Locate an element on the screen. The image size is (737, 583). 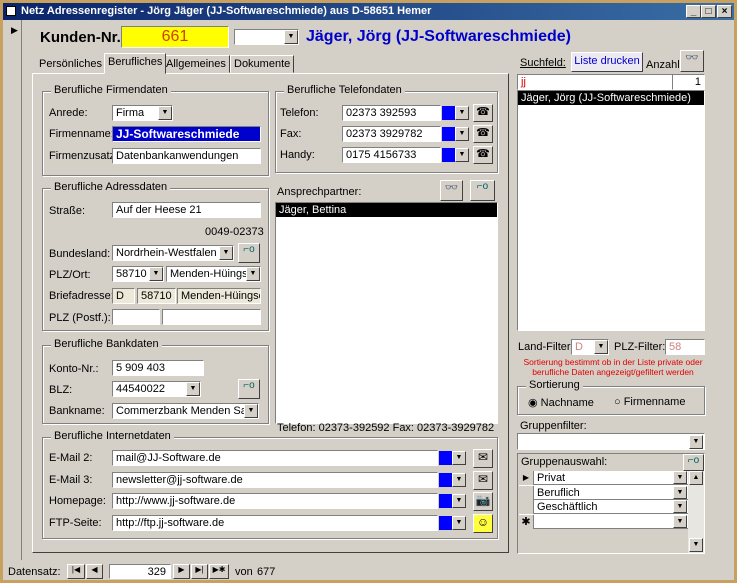
ansprechpartner-list: Jäger, Bettina is located at coordinates (386, 313).